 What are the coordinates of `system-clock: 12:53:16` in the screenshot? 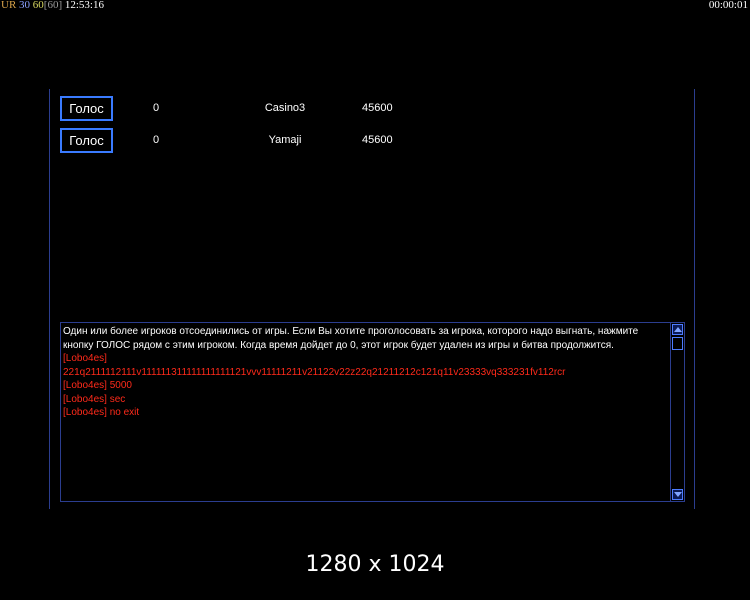 It's located at (84, 5).